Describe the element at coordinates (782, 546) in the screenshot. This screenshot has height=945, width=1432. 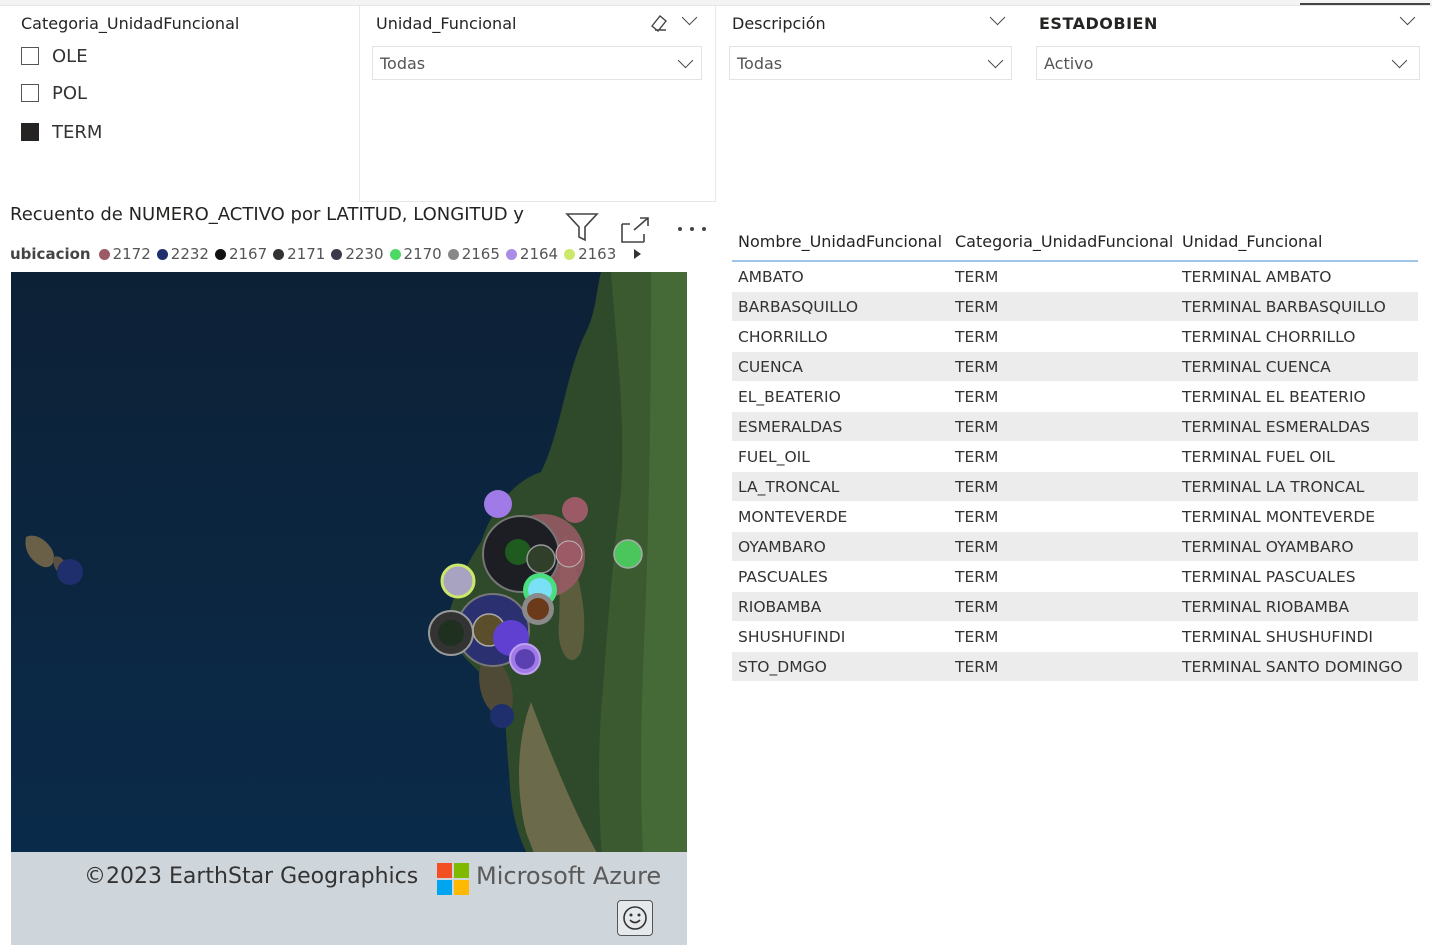
I see `table-cell: OYAMBARO` at that location.